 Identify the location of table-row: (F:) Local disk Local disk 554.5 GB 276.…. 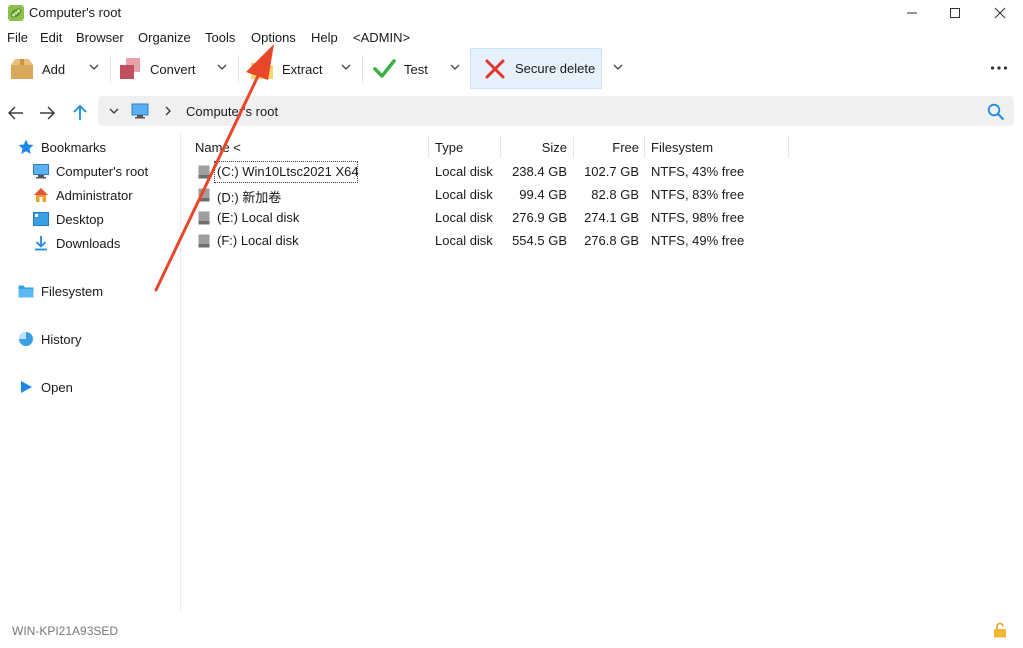
(490, 241).